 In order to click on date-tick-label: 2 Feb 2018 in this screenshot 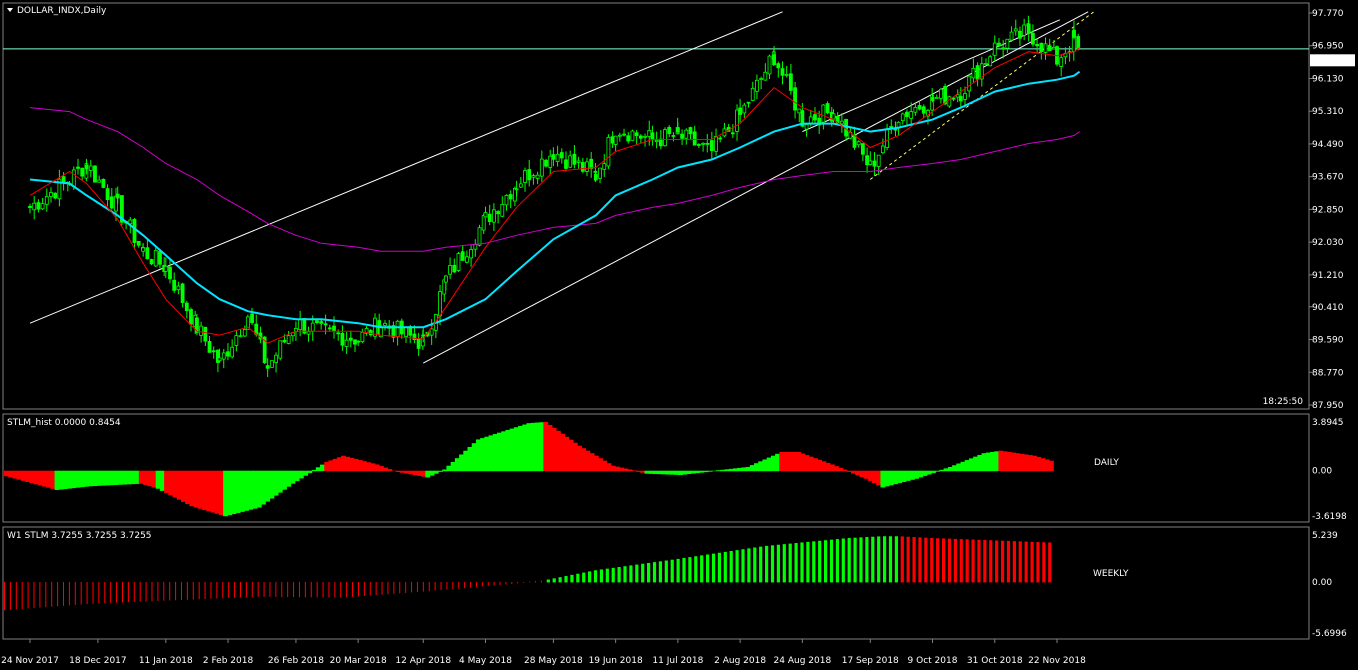, I will do `click(228, 661)`.